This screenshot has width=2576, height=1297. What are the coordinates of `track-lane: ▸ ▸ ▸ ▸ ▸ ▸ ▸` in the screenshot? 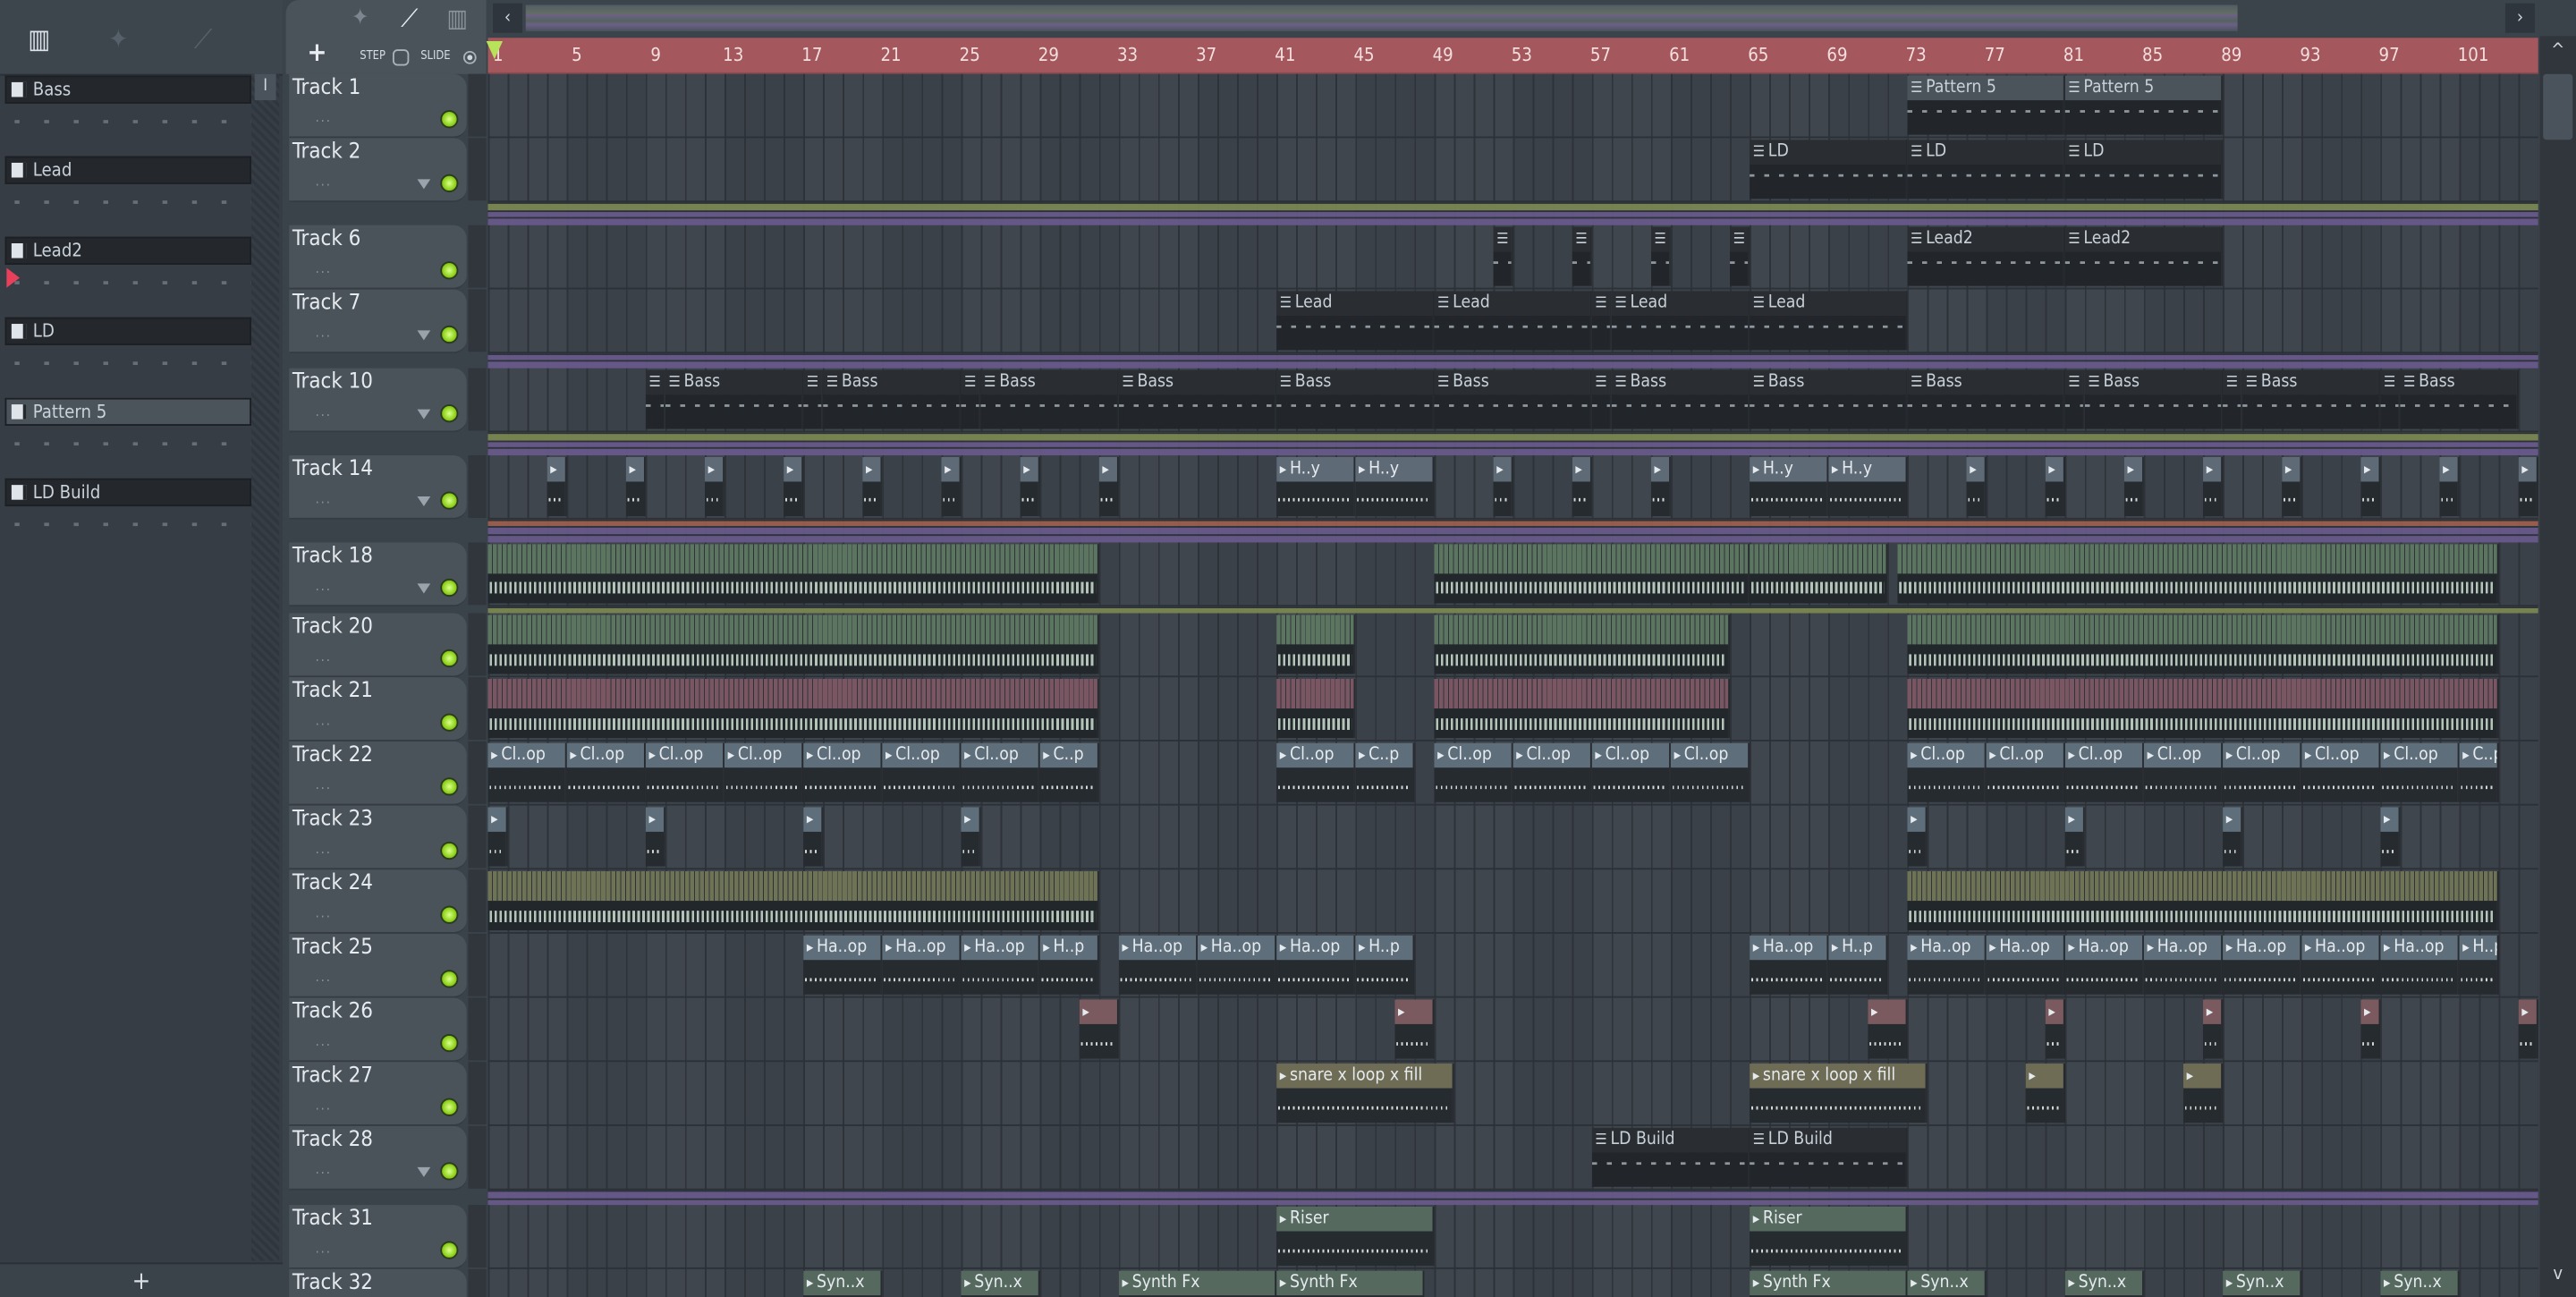 It's located at (1512, 1030).